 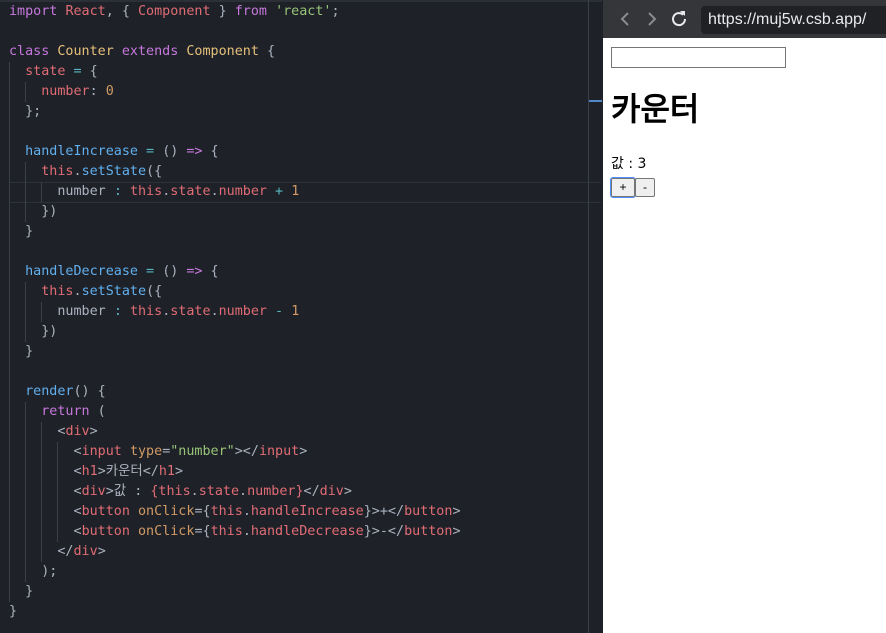 What do you see at coordinates (335, 11) in the screenshot?
I see `code-token: ;` at bounding box center [335, 11].